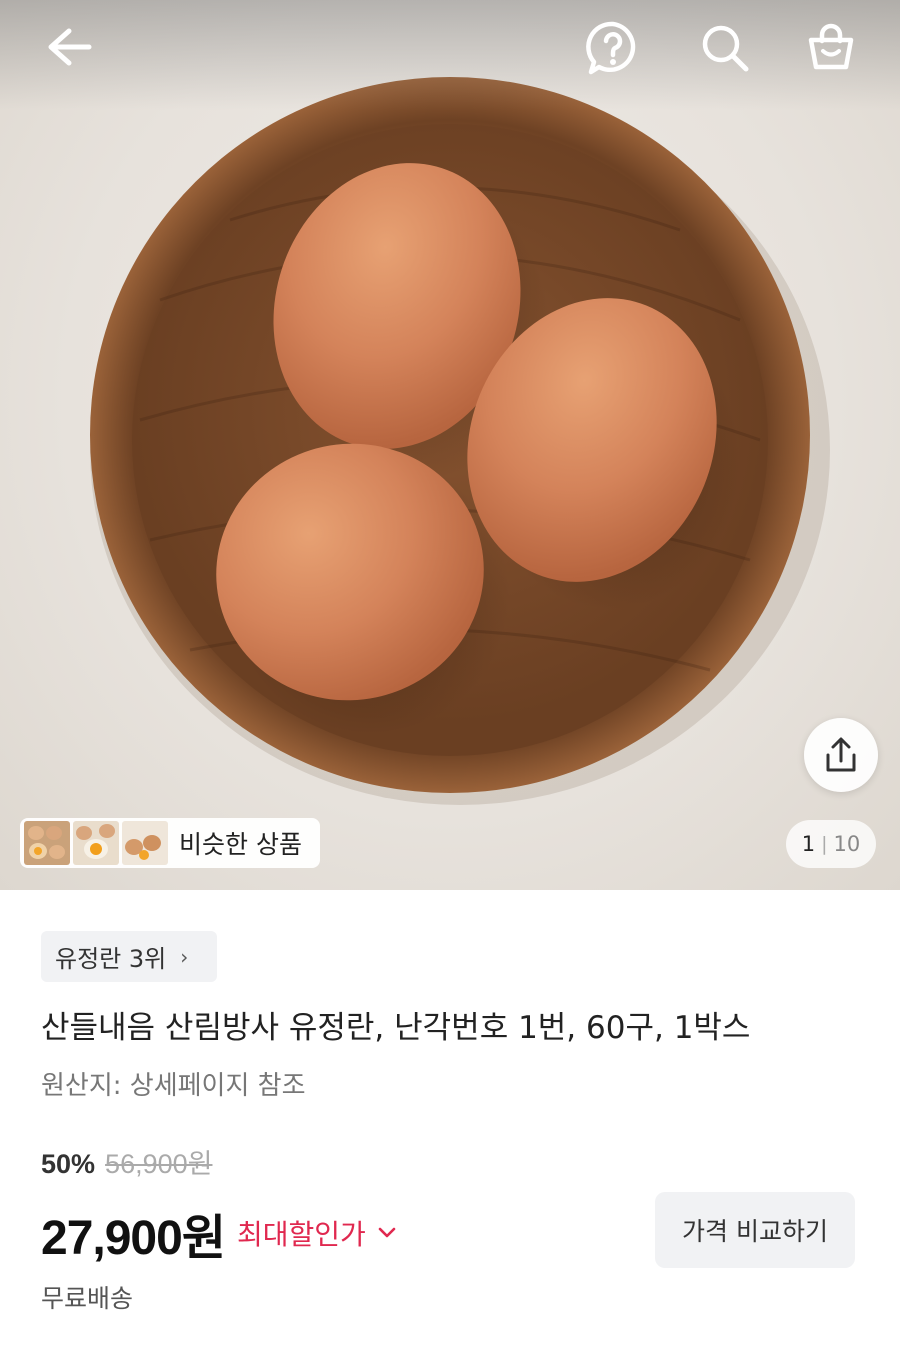  Describe the element at coordinates (831, 844) in the screenshot. I see `image-page-counter: 1 | 10` at that location.